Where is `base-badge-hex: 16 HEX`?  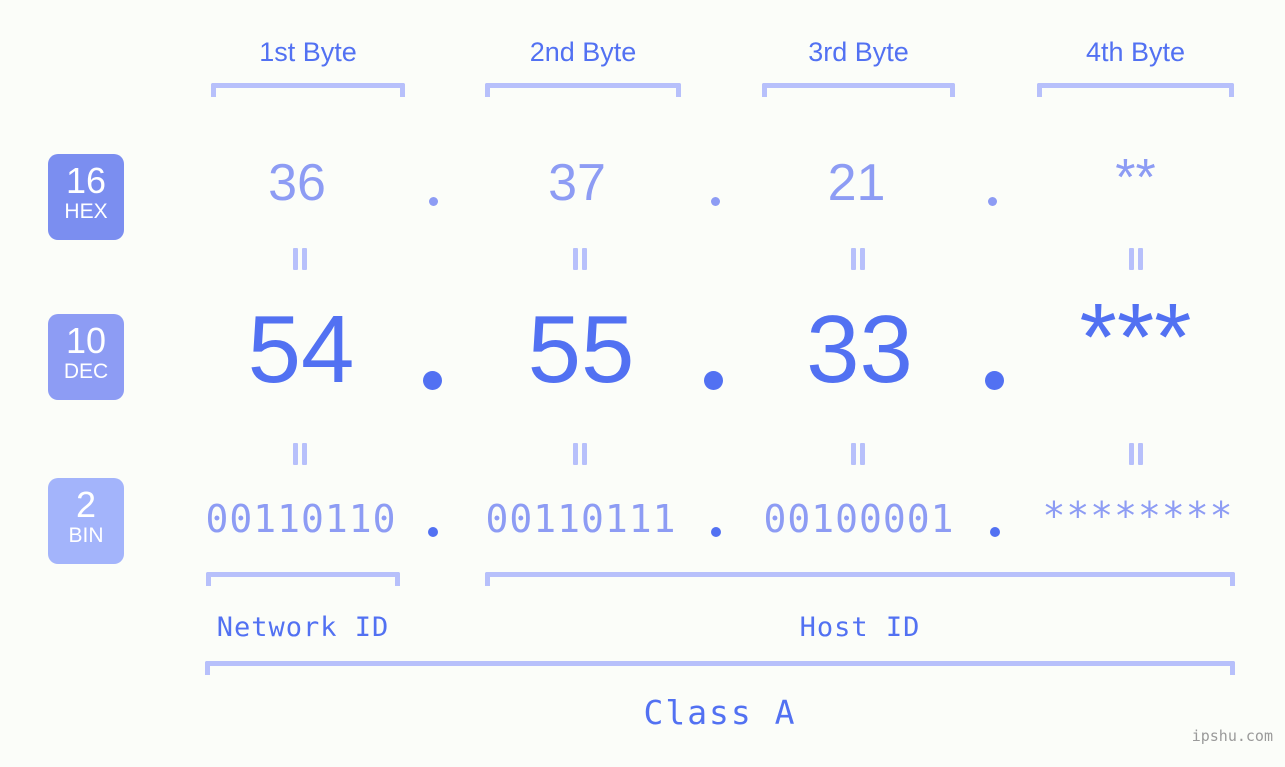
base-badge-hex: 16 HEX is located at coordinates (86, 197).